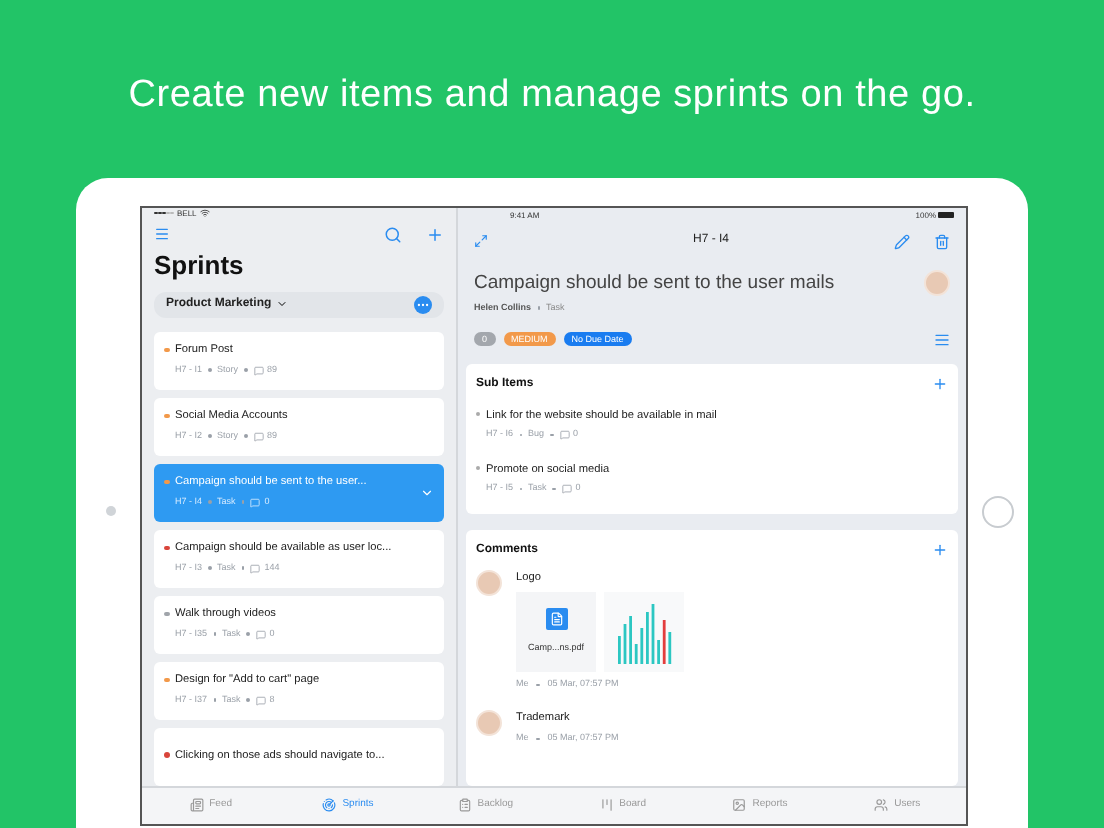 The height and width of the screenshot is (828, 1104). Describe the element at coordinates (654, 283) in the screenshot. I see `detail-title: Campaign should be sent to the user mails` at that location.